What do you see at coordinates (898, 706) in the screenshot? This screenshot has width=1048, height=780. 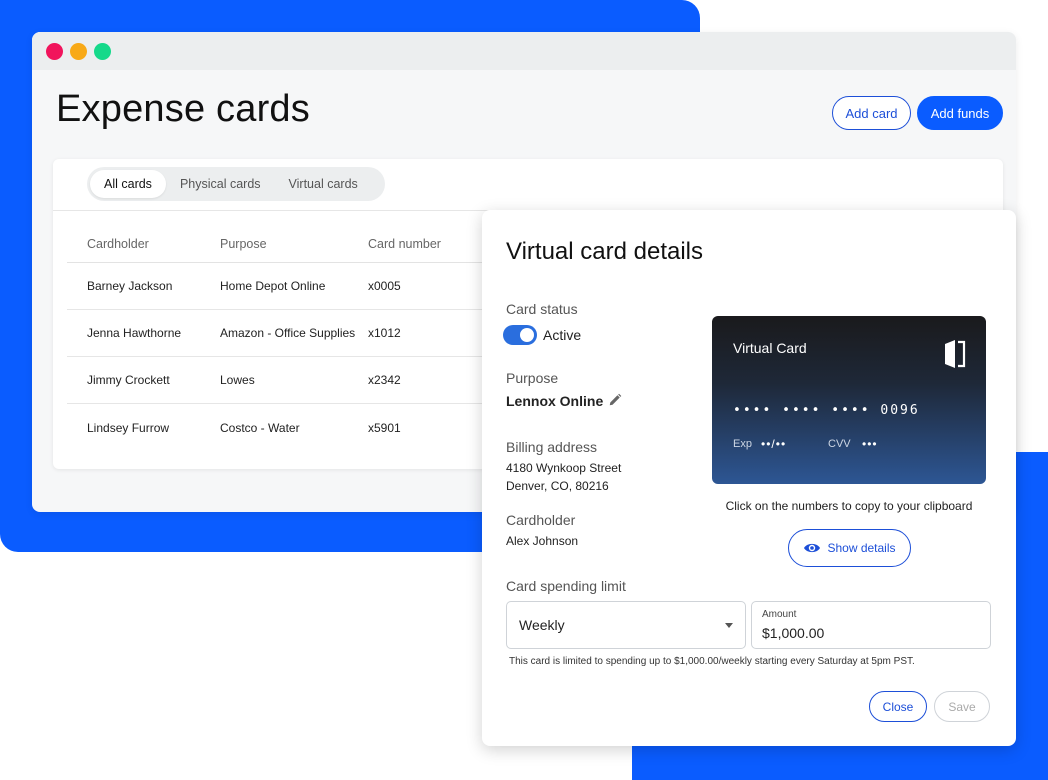 I see `close-button: Close` at bounding box center [898, 706].